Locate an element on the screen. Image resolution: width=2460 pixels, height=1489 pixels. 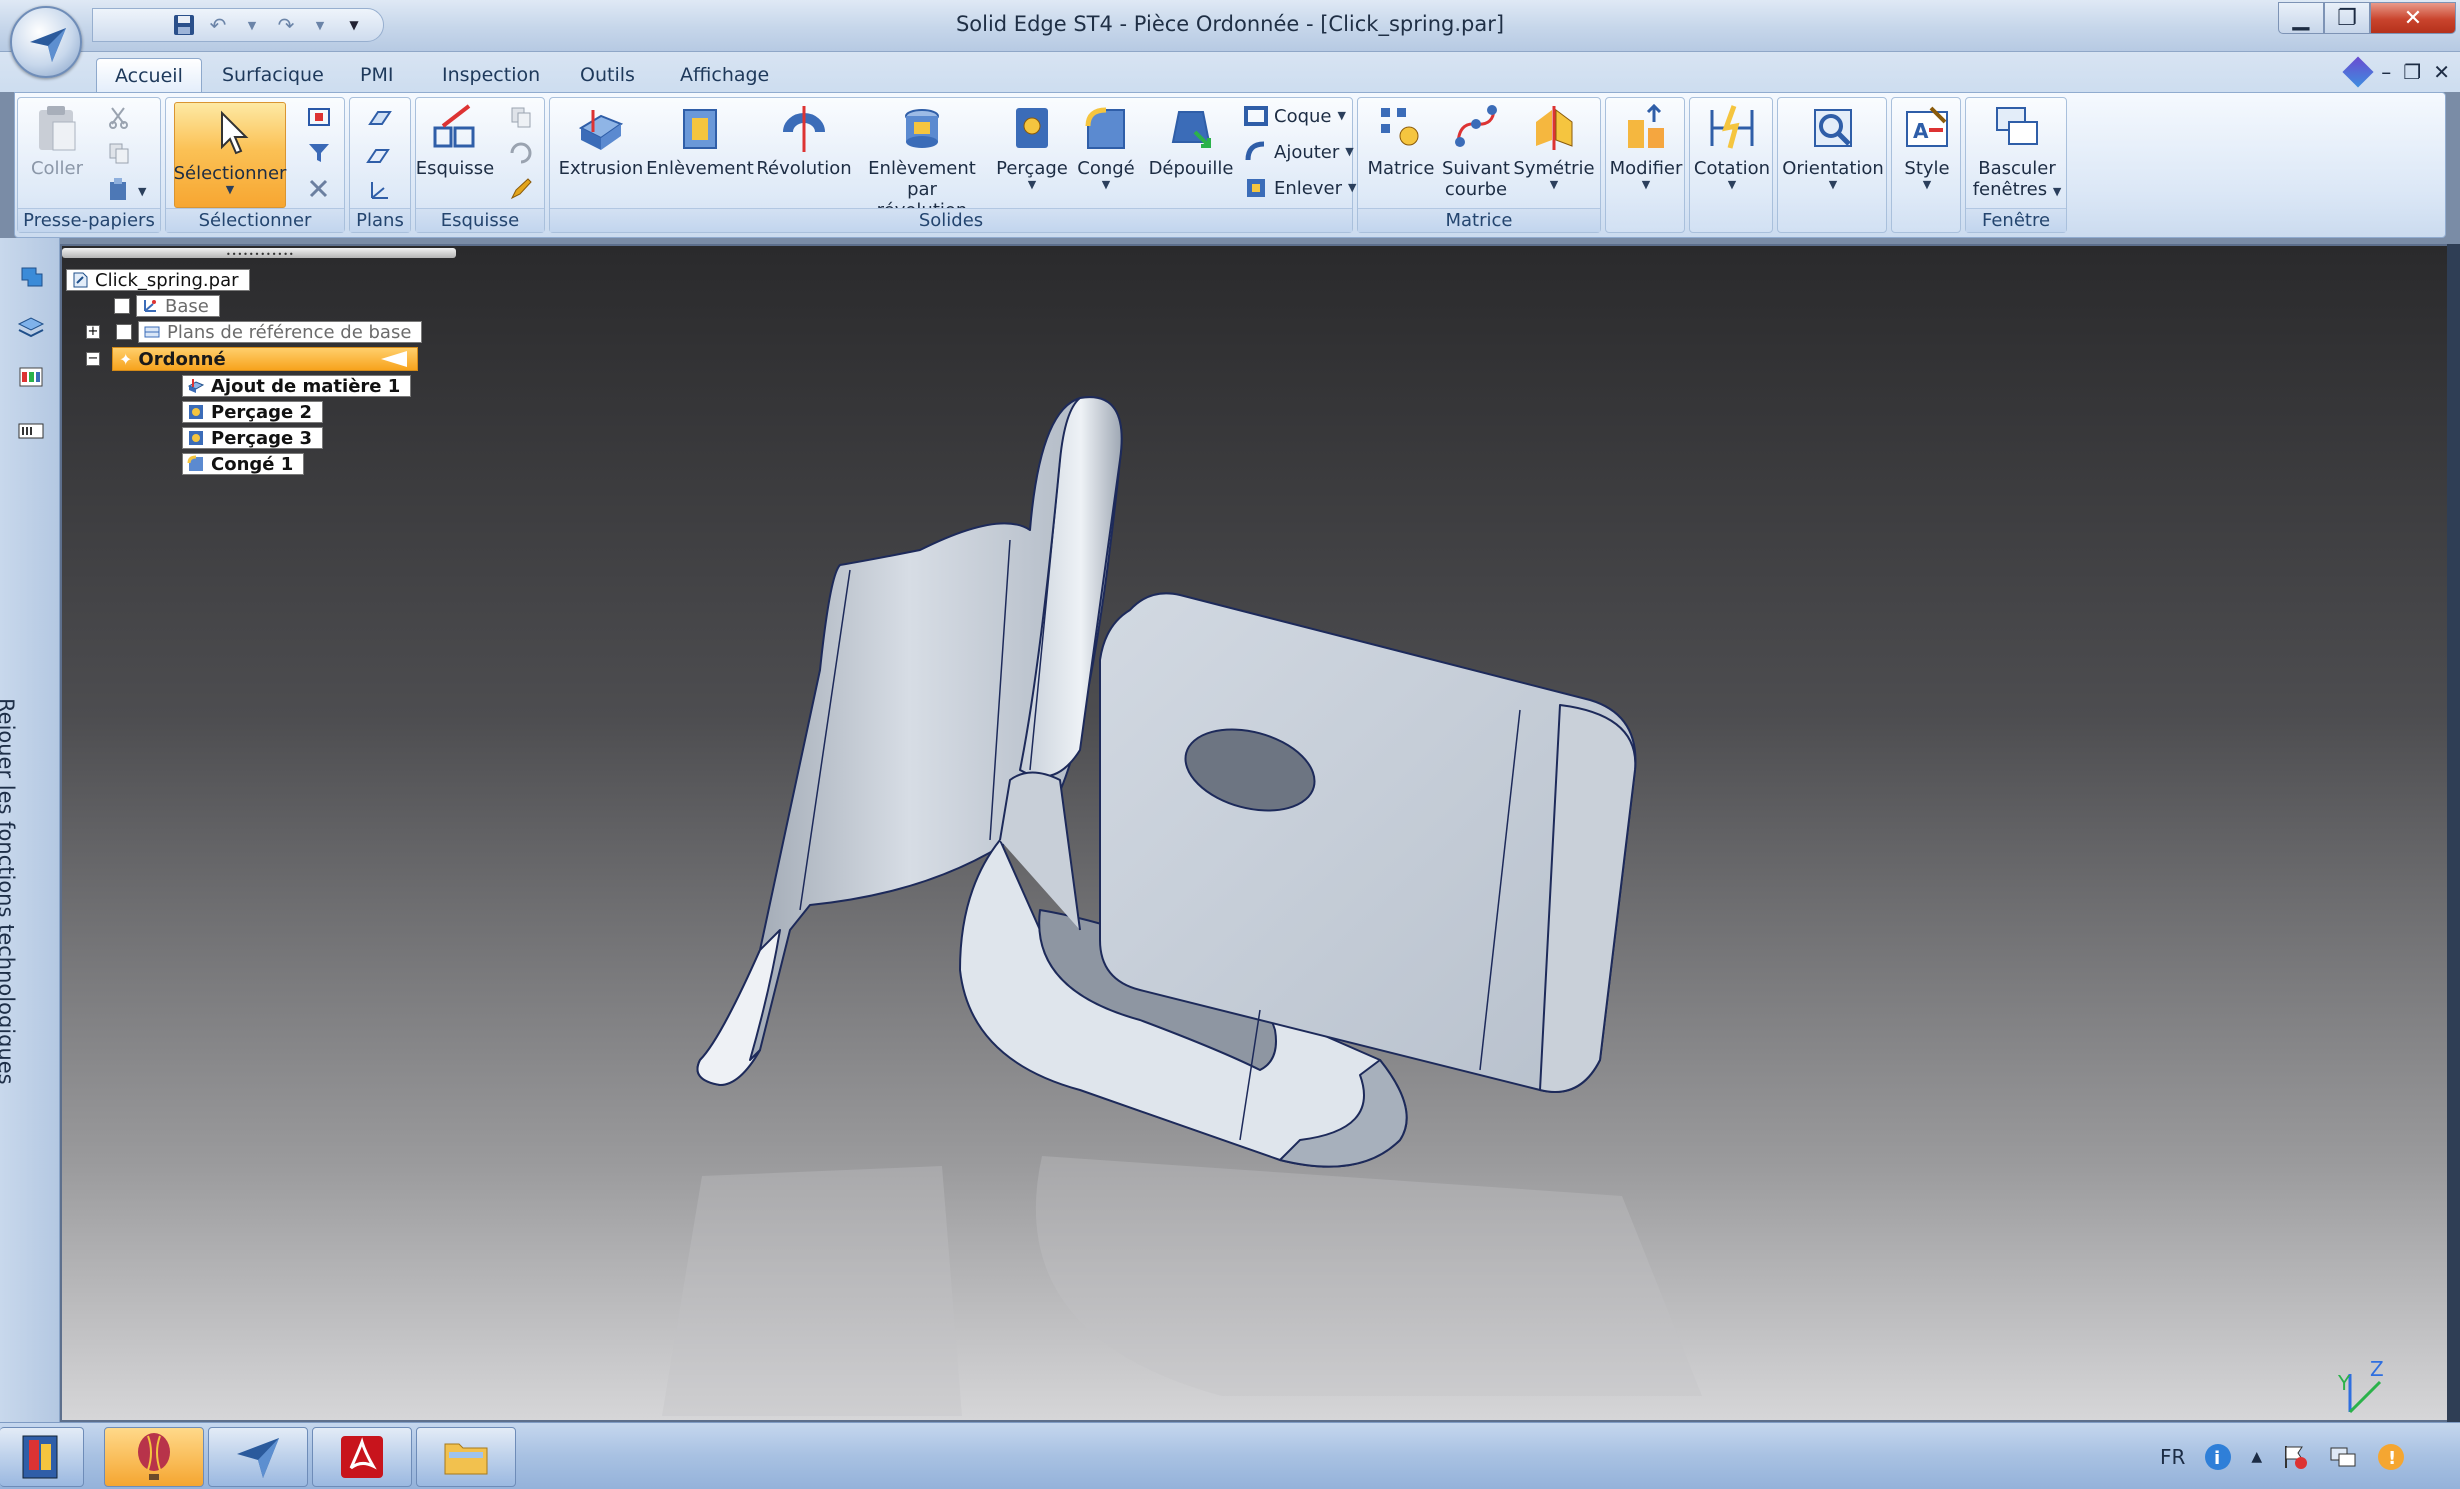
select-box-icon is located at coordinates (319, 117).